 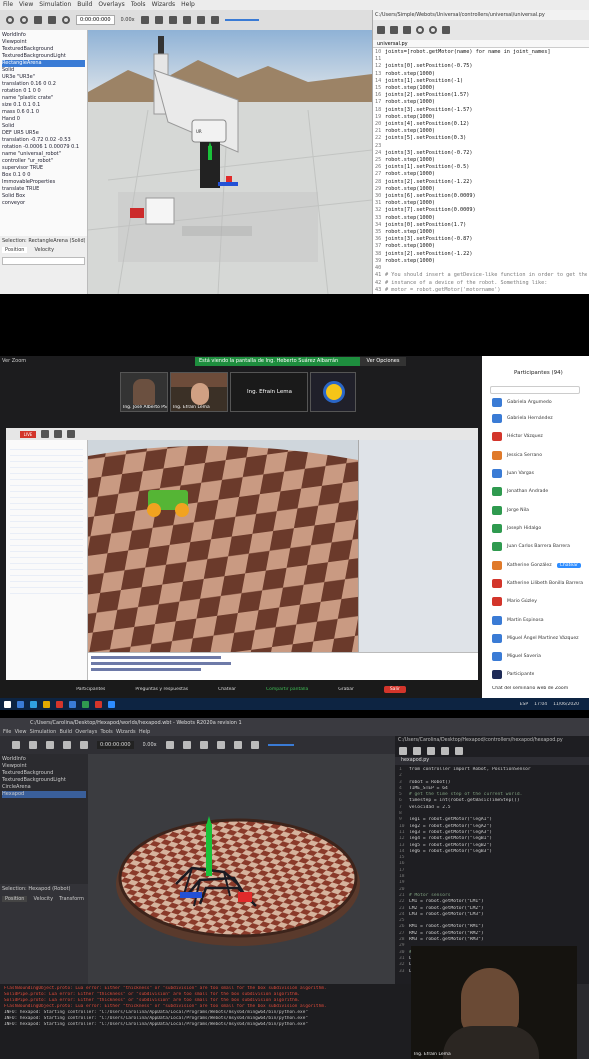 What do you see at coordinates (43, 161) in the screenshot?
I see `scene-tree-item: controller "ur_robot"` at bounding box center [43, 161].